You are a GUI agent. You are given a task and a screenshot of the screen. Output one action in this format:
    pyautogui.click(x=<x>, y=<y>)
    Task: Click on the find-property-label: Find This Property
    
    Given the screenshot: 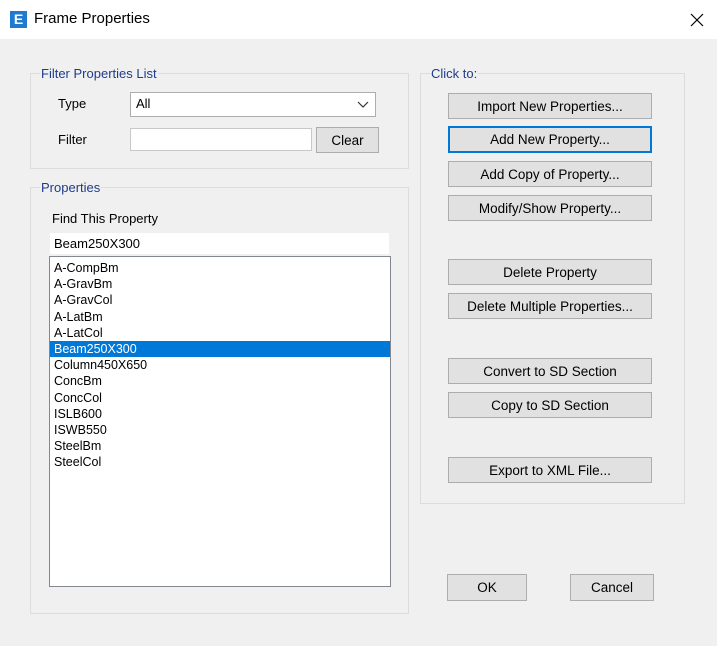 What is the action you would take?
    pyautogui.click(x=105, y=218)
    